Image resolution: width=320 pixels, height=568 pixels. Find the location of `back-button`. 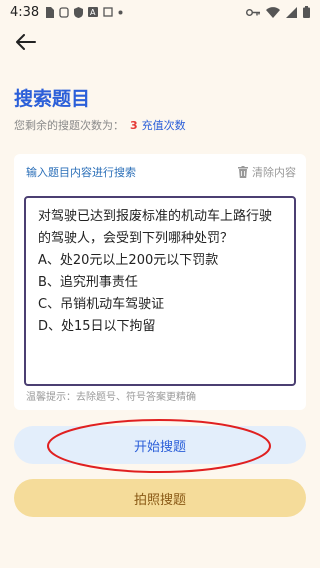

back-button is located at coordinates (26, 42).